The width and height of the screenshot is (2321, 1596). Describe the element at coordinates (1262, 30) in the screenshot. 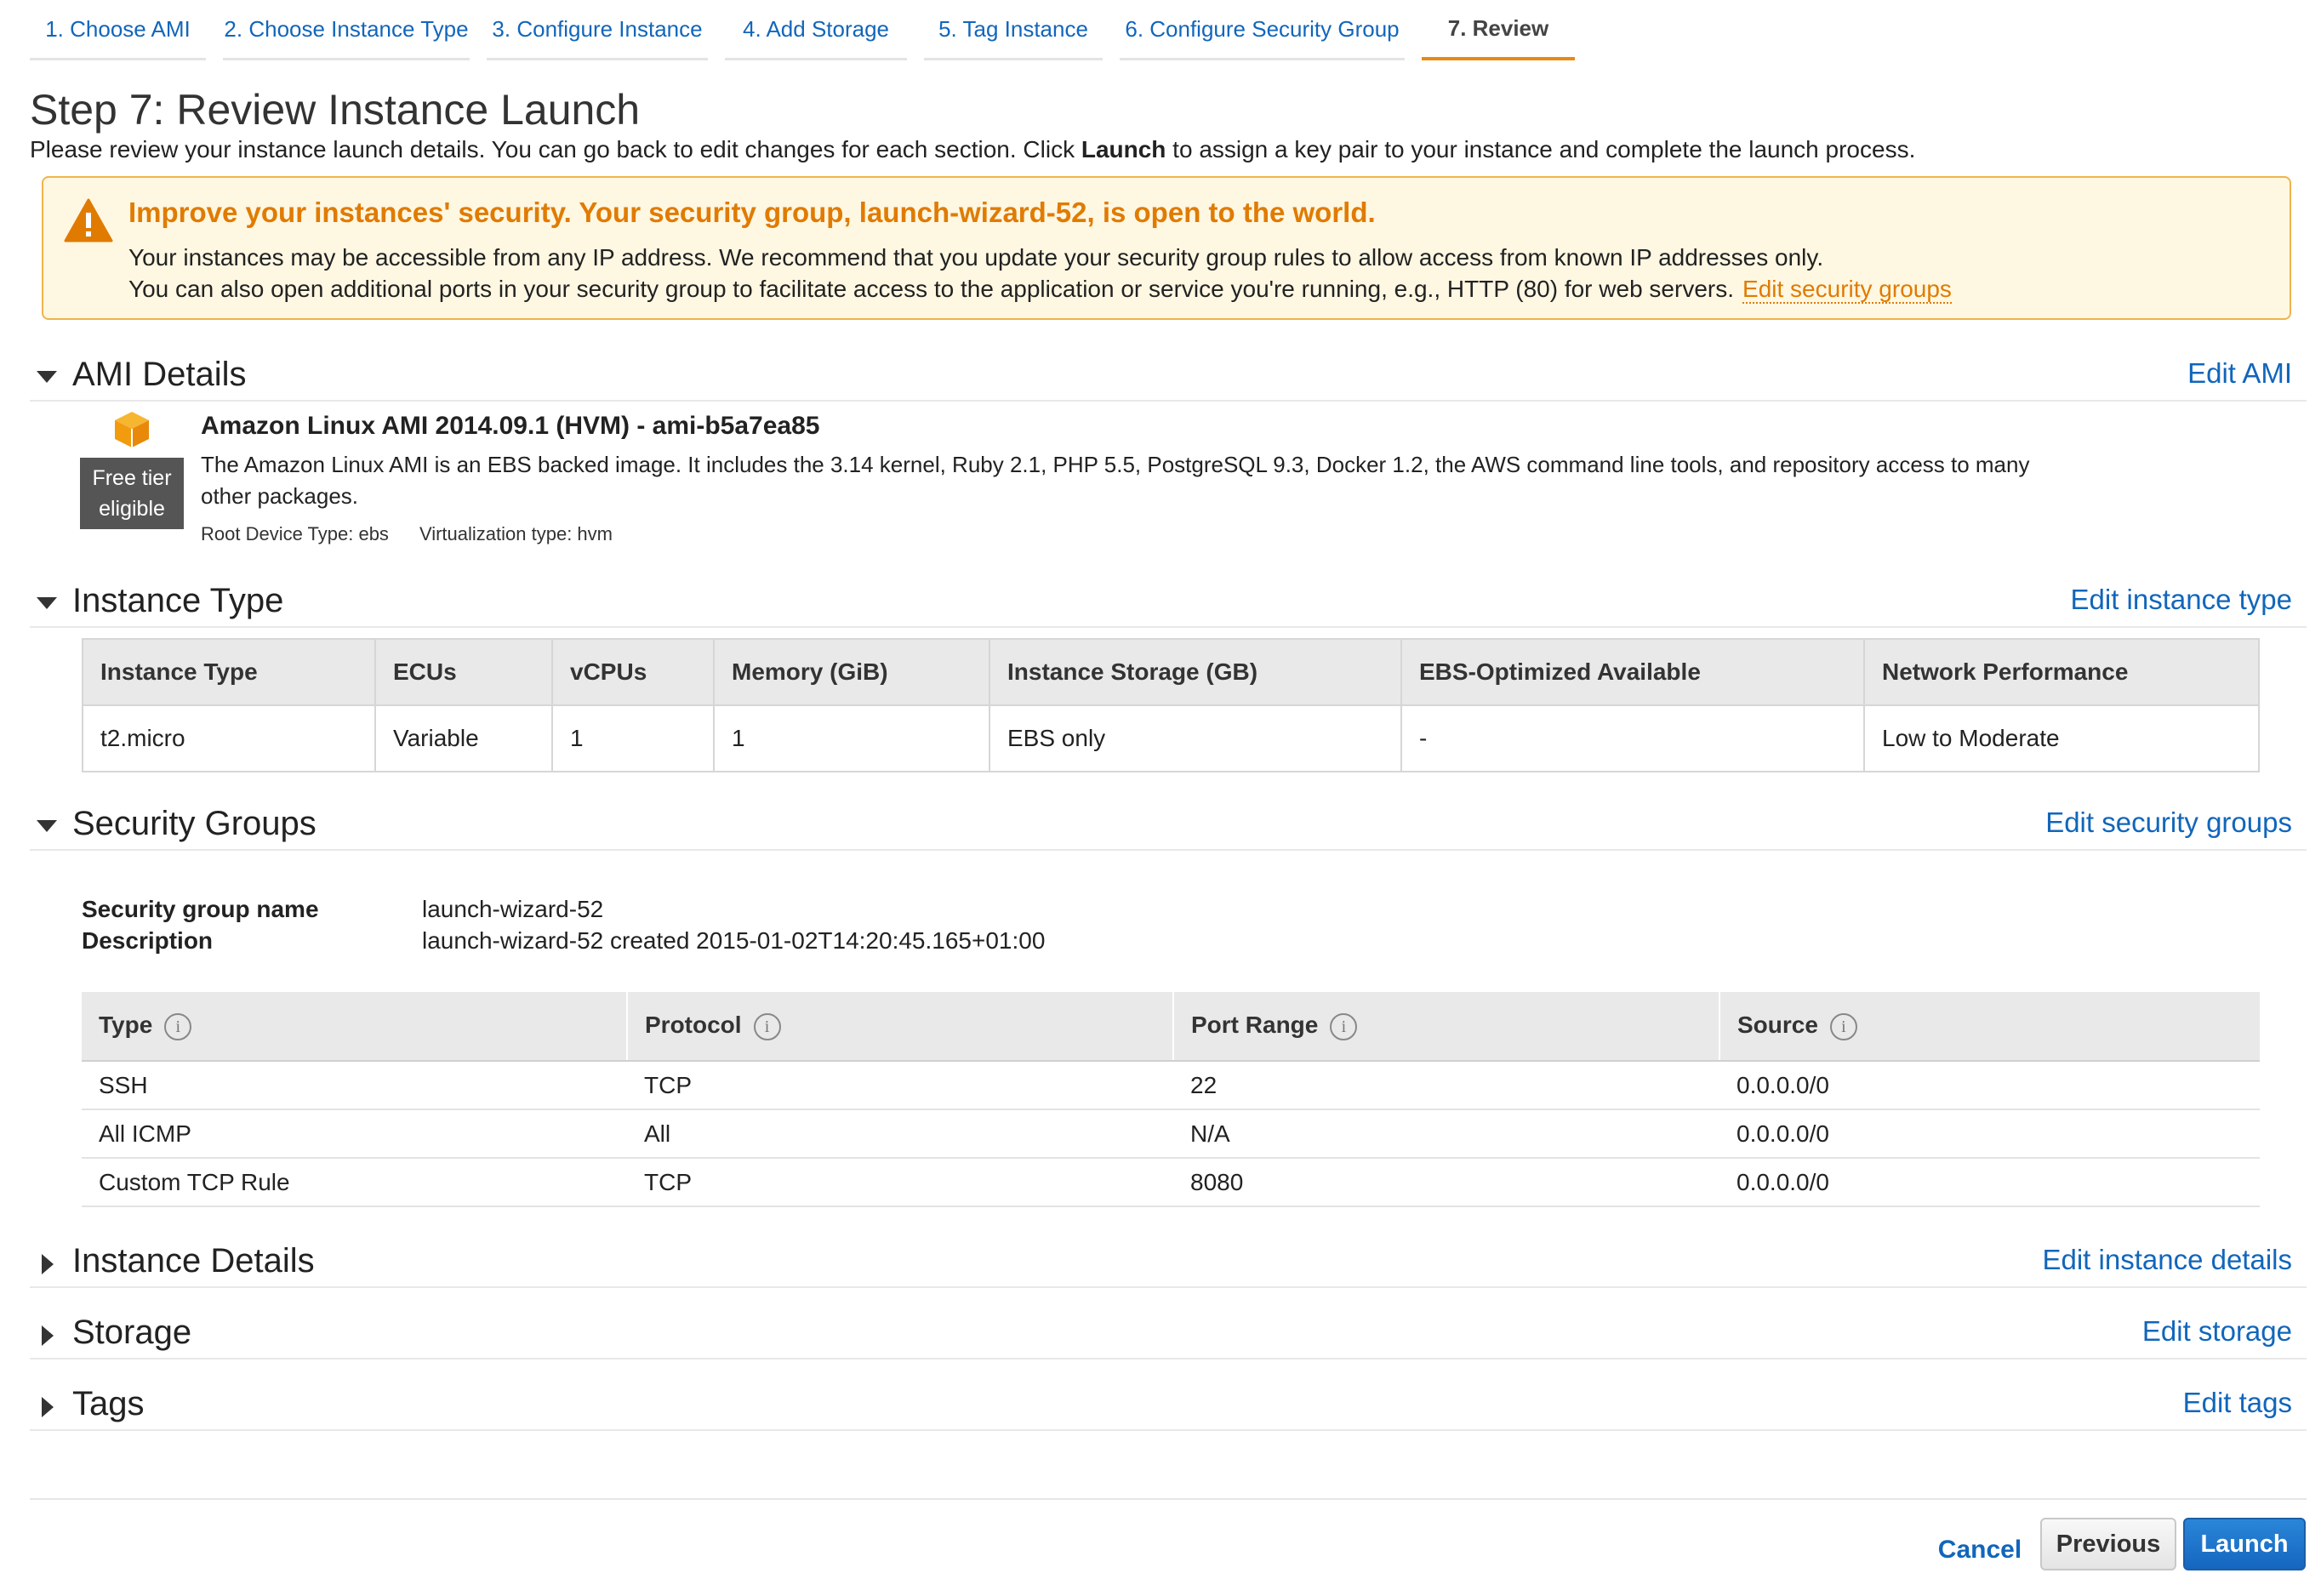

I see `step-configure-security-group: 6. Configure Security Group` at that location.